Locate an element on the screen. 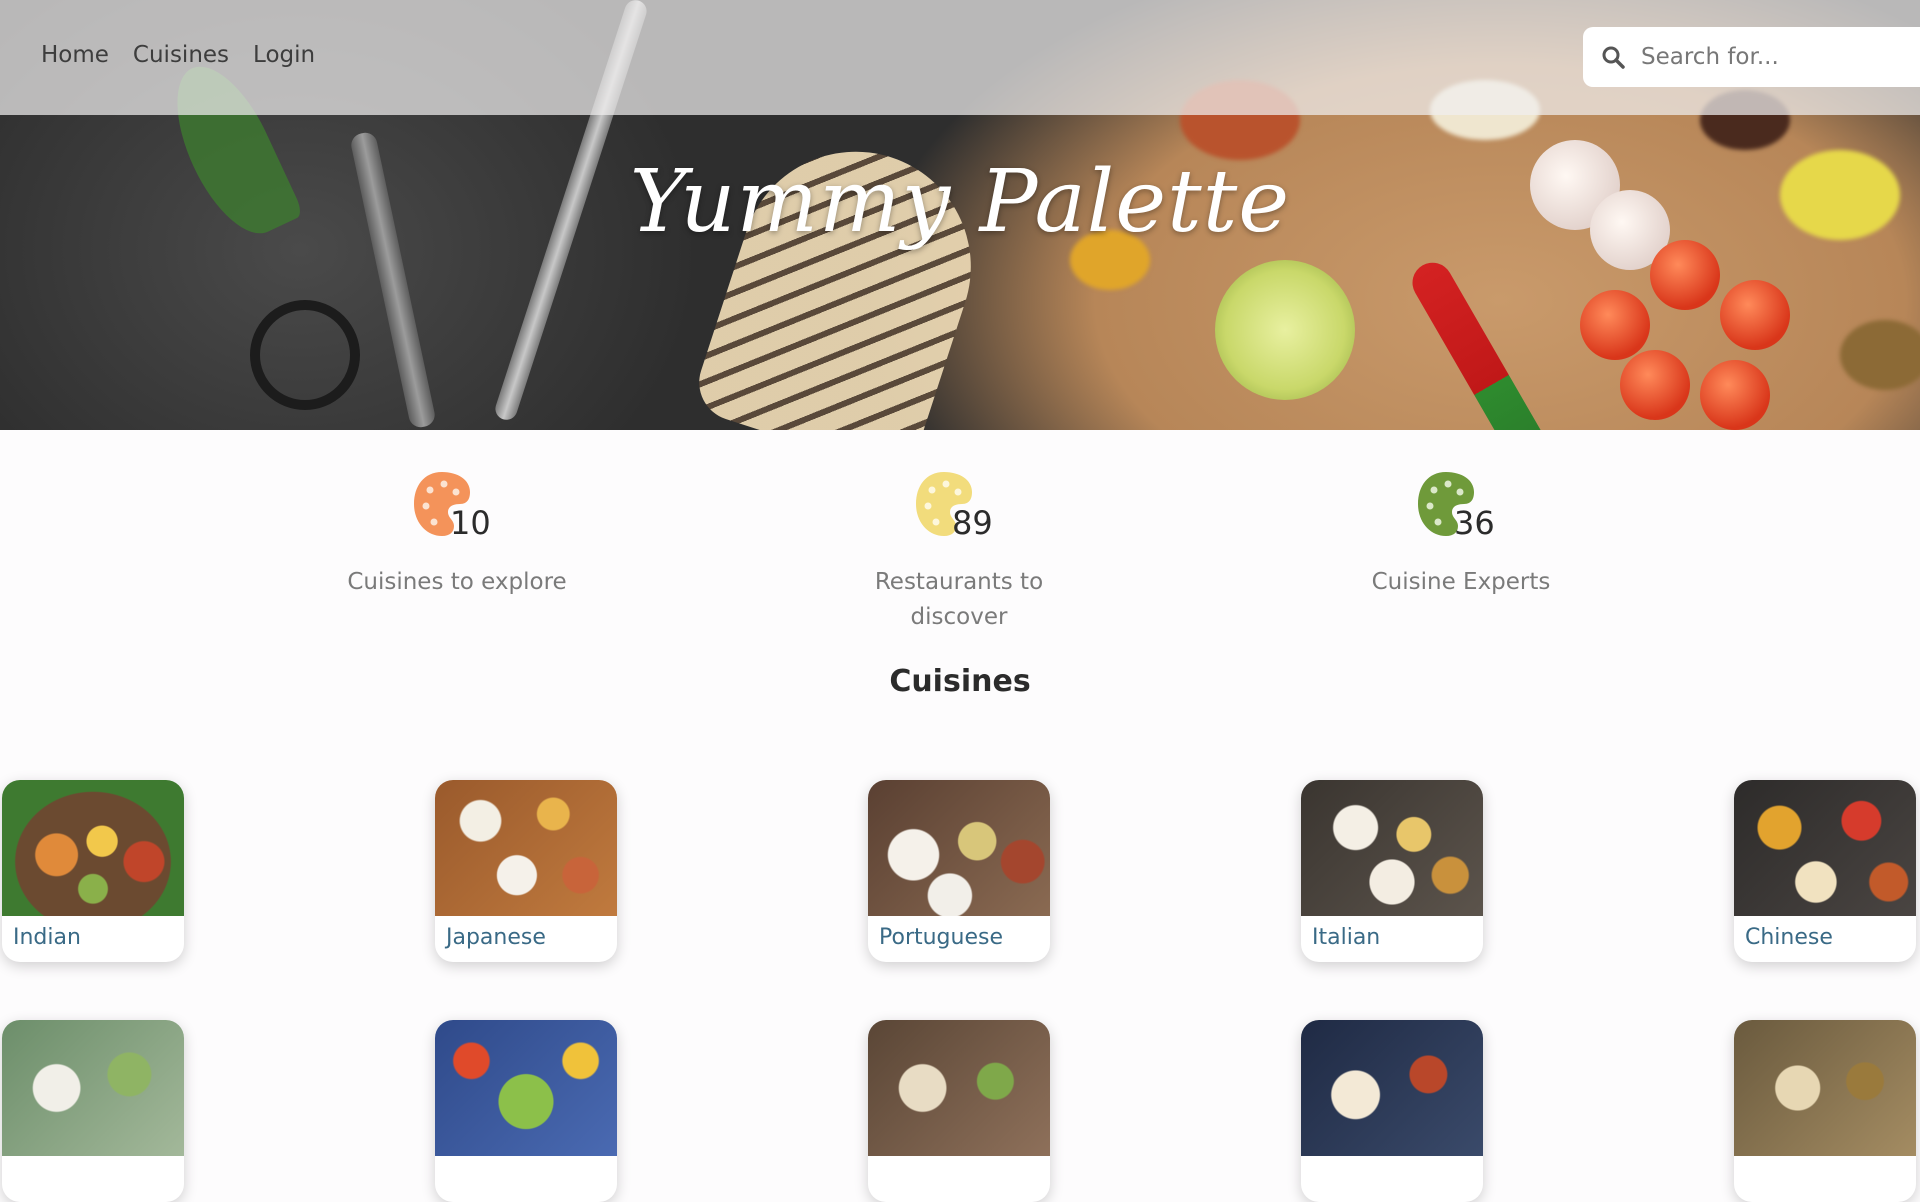  lime-decoration is located at coordinates (1285, 330).